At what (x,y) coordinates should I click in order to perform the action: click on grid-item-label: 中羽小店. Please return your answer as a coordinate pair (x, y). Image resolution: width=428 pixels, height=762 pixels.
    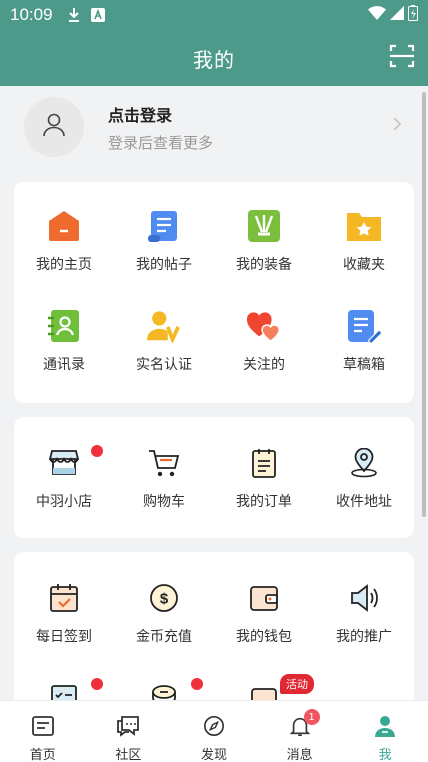
    Looking at the image, I should click on (64, 502).